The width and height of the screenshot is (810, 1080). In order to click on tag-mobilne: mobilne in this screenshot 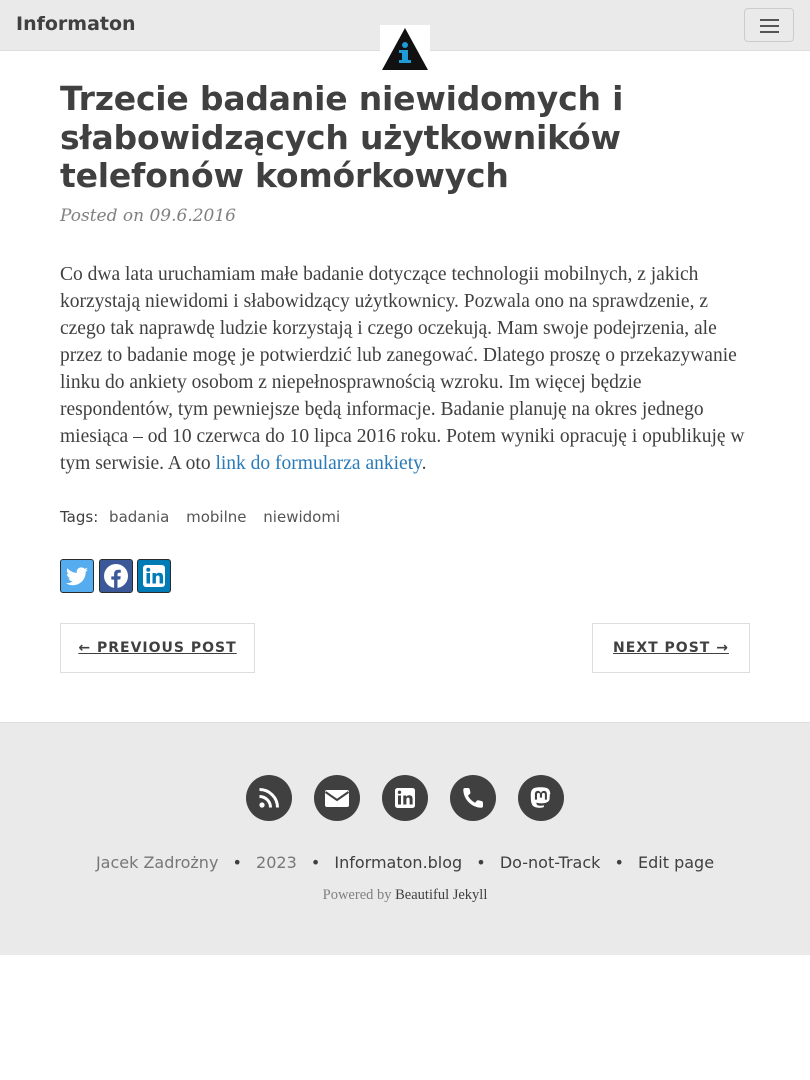, I will do `click(216, 517)`.